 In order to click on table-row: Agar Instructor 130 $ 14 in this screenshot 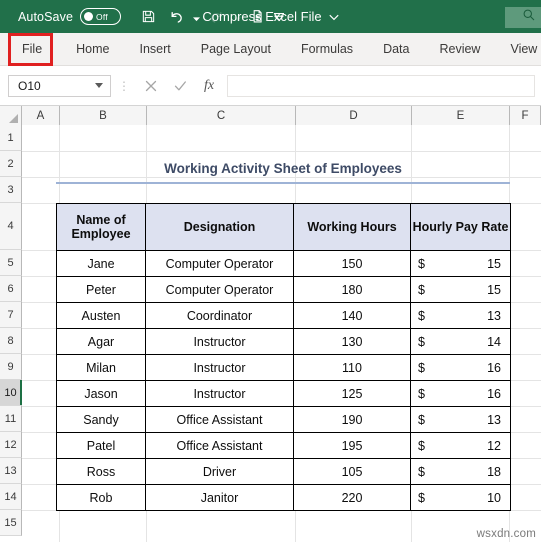, I will do `click(283, 341)`.